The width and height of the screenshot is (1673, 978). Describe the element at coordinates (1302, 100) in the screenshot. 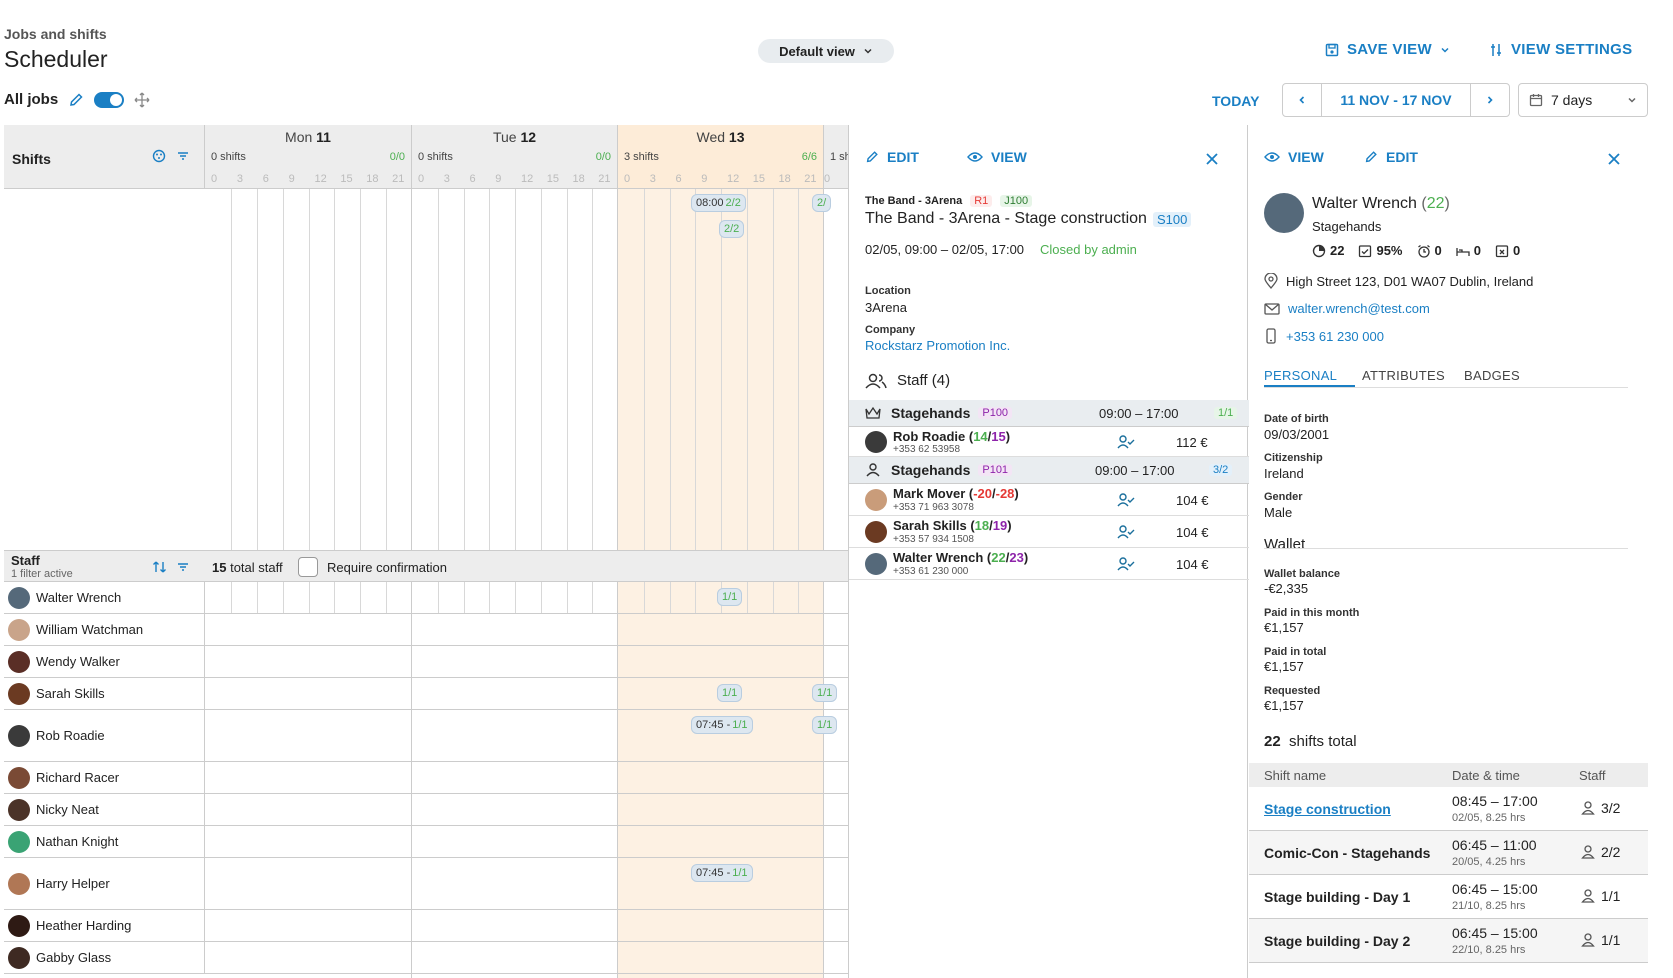

I see `prev-week-button` at that location.